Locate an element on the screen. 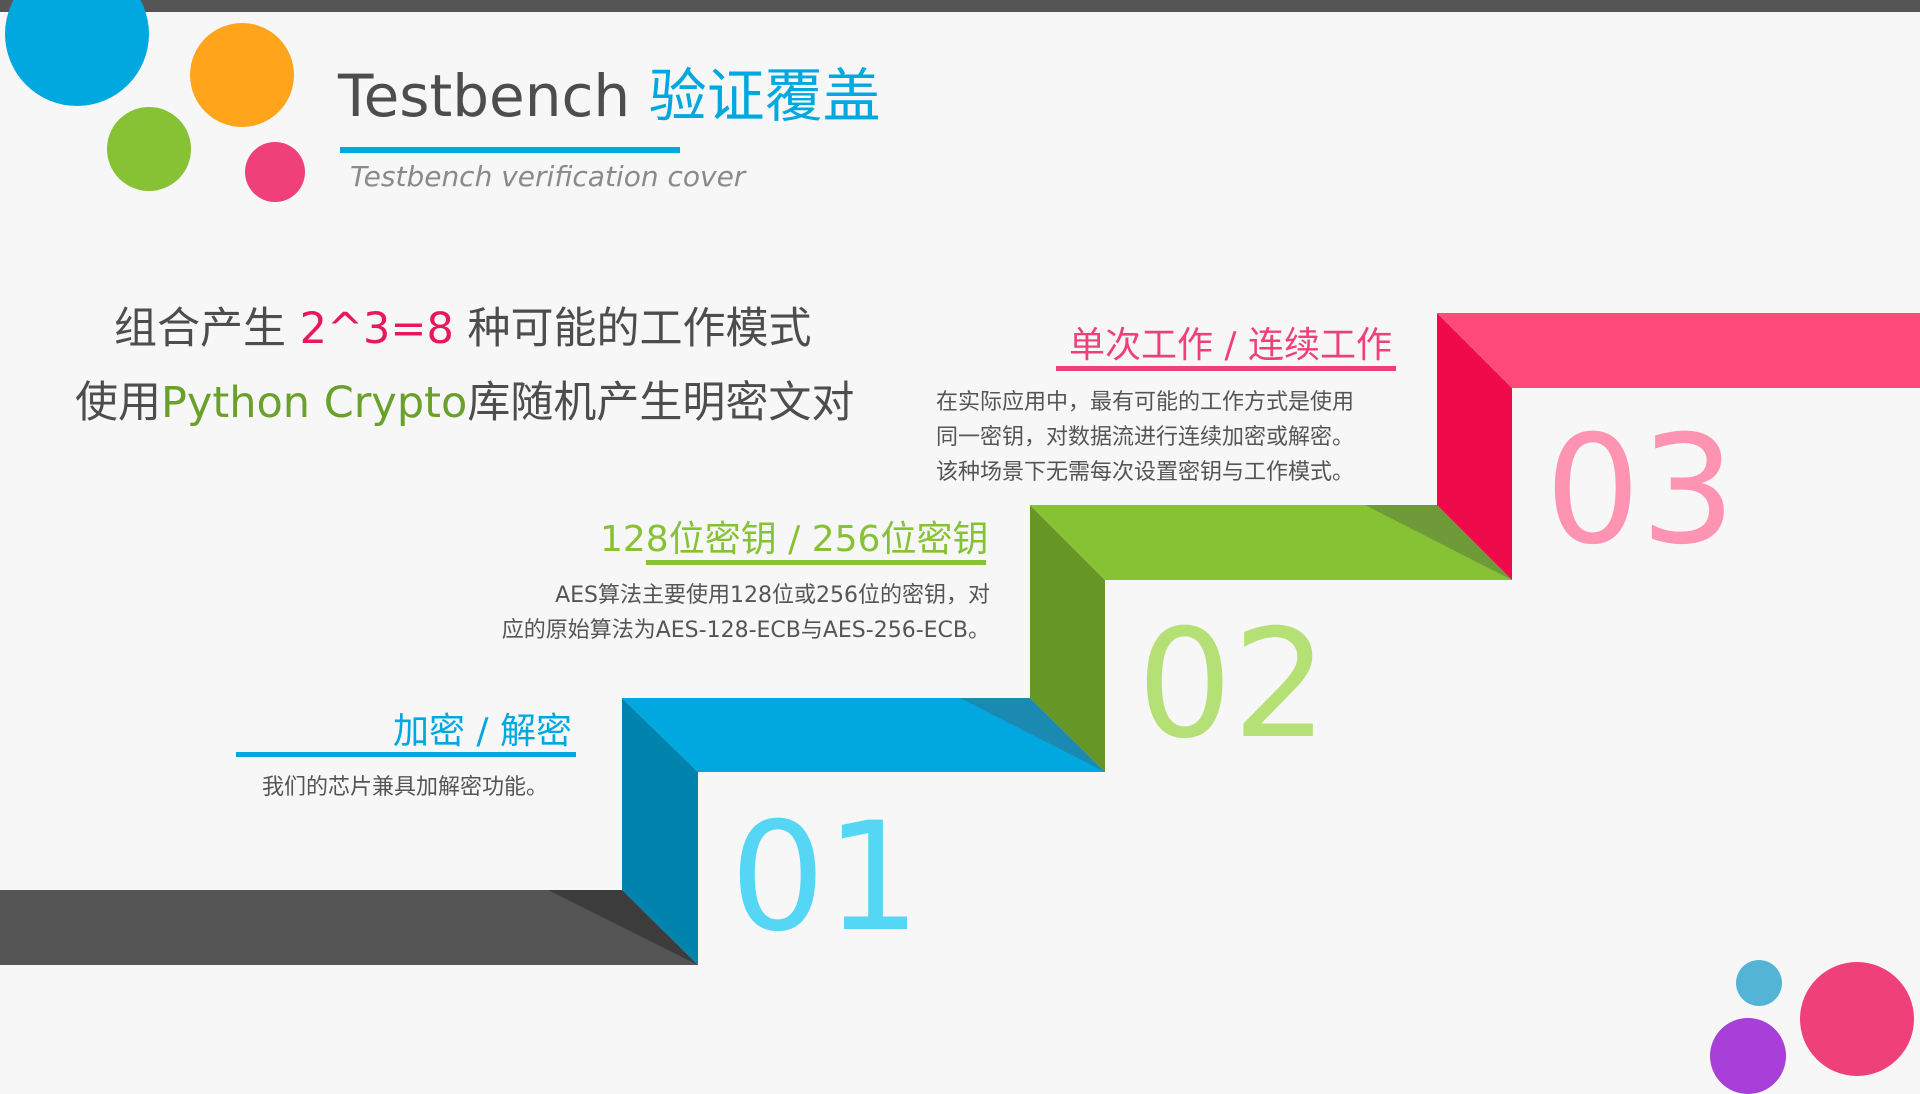 The height and width of the screenshot is (1094, 1920). step-2-description-line-1: AES算法主要使用128位或256位的密钥，对 is located at coordinates (772, 595).